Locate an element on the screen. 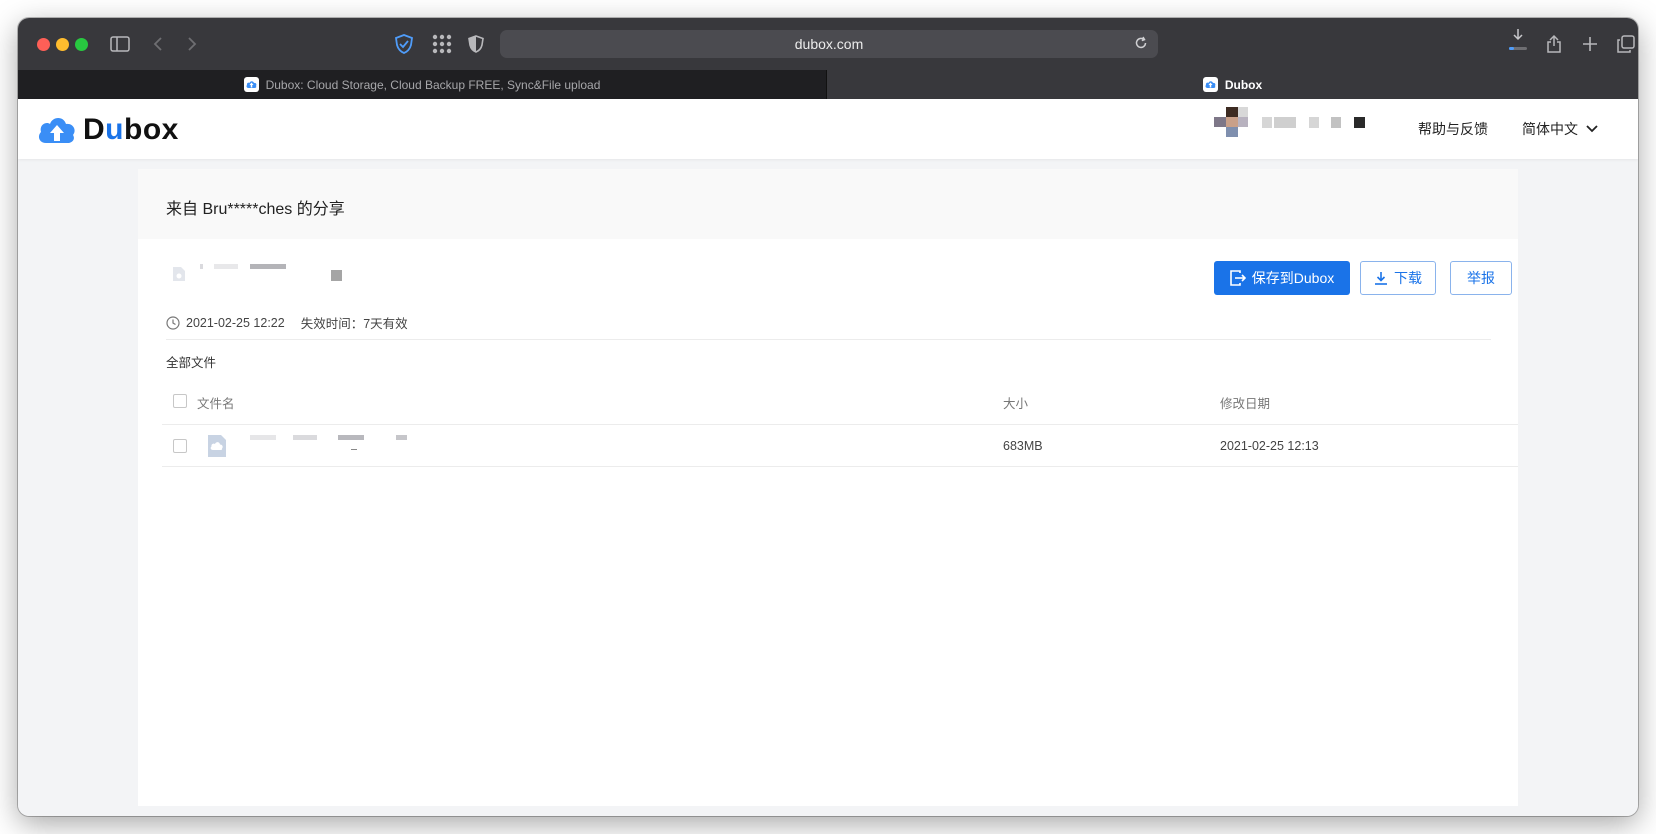 This screenshot has width=1656, height=834. file-modified-date: 2021-02-25 12:13 is located at coordinates (1269, 446).